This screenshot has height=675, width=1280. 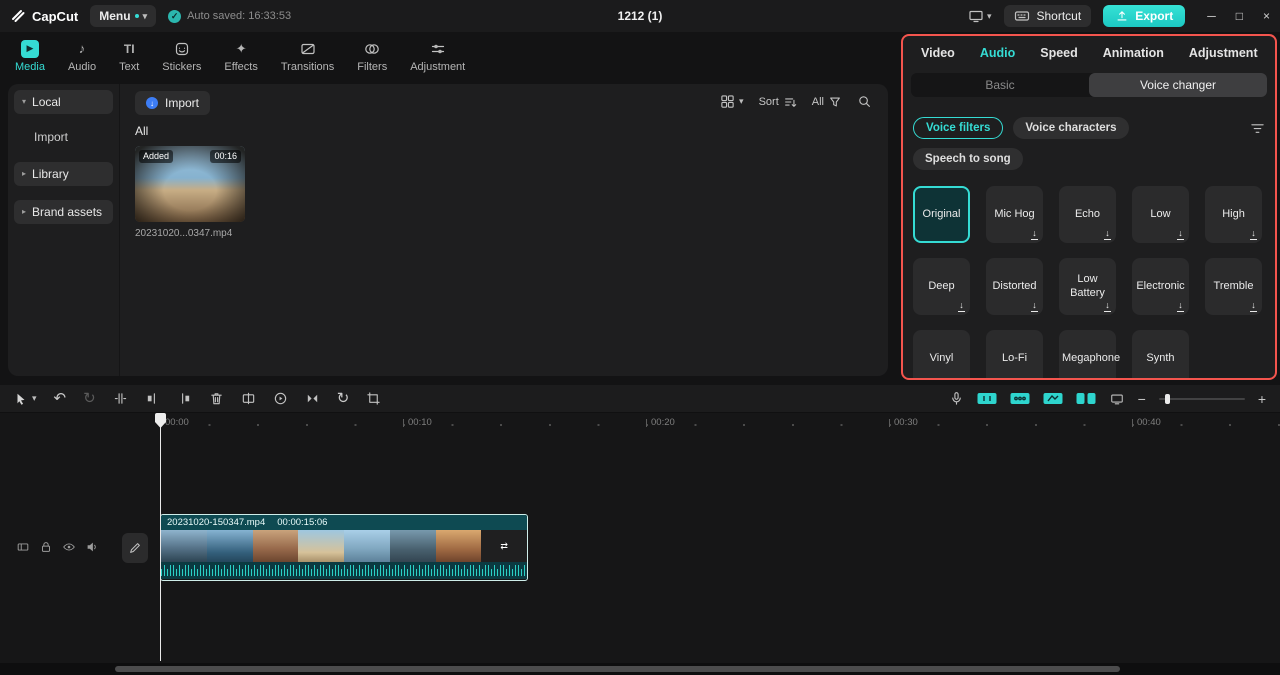 I want to click on smart-tool-d-button, so click(x=1086, y=399).